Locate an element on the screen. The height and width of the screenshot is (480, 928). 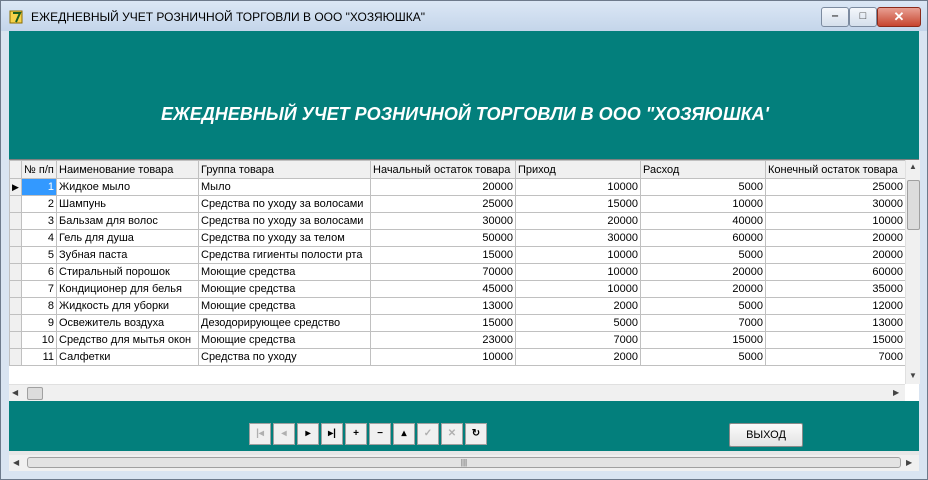
table-cell: Средства по уходу за волосами is located at coordinates (284, 221).